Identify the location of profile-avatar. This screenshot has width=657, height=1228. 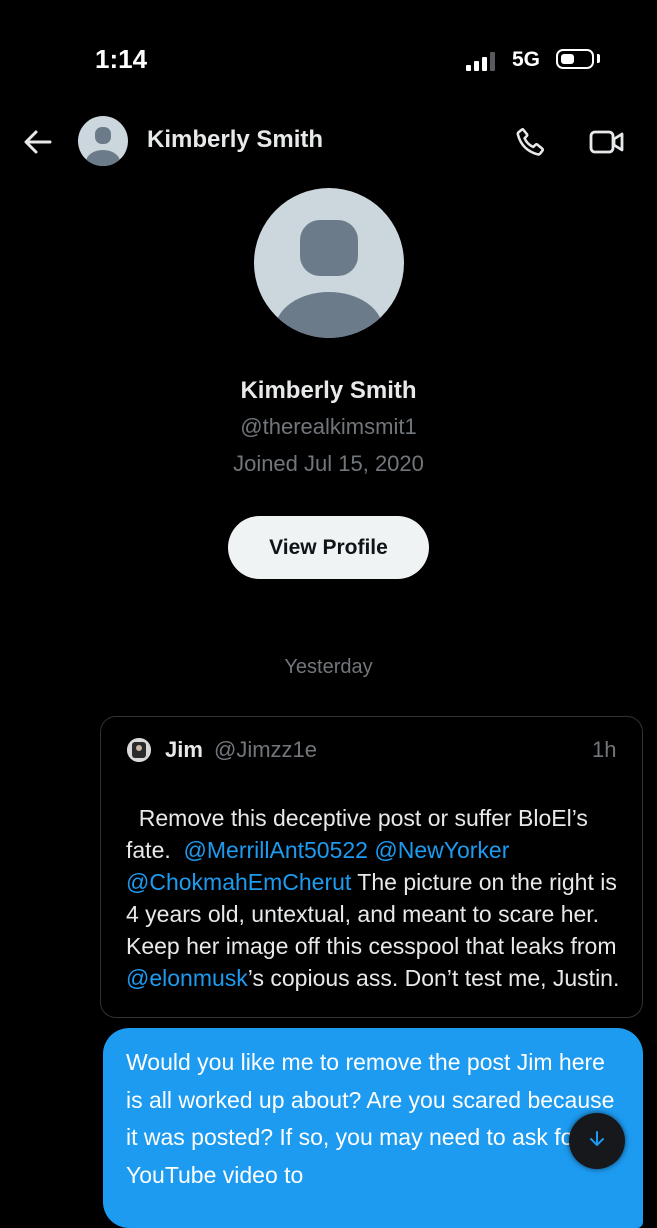
(329, 263).